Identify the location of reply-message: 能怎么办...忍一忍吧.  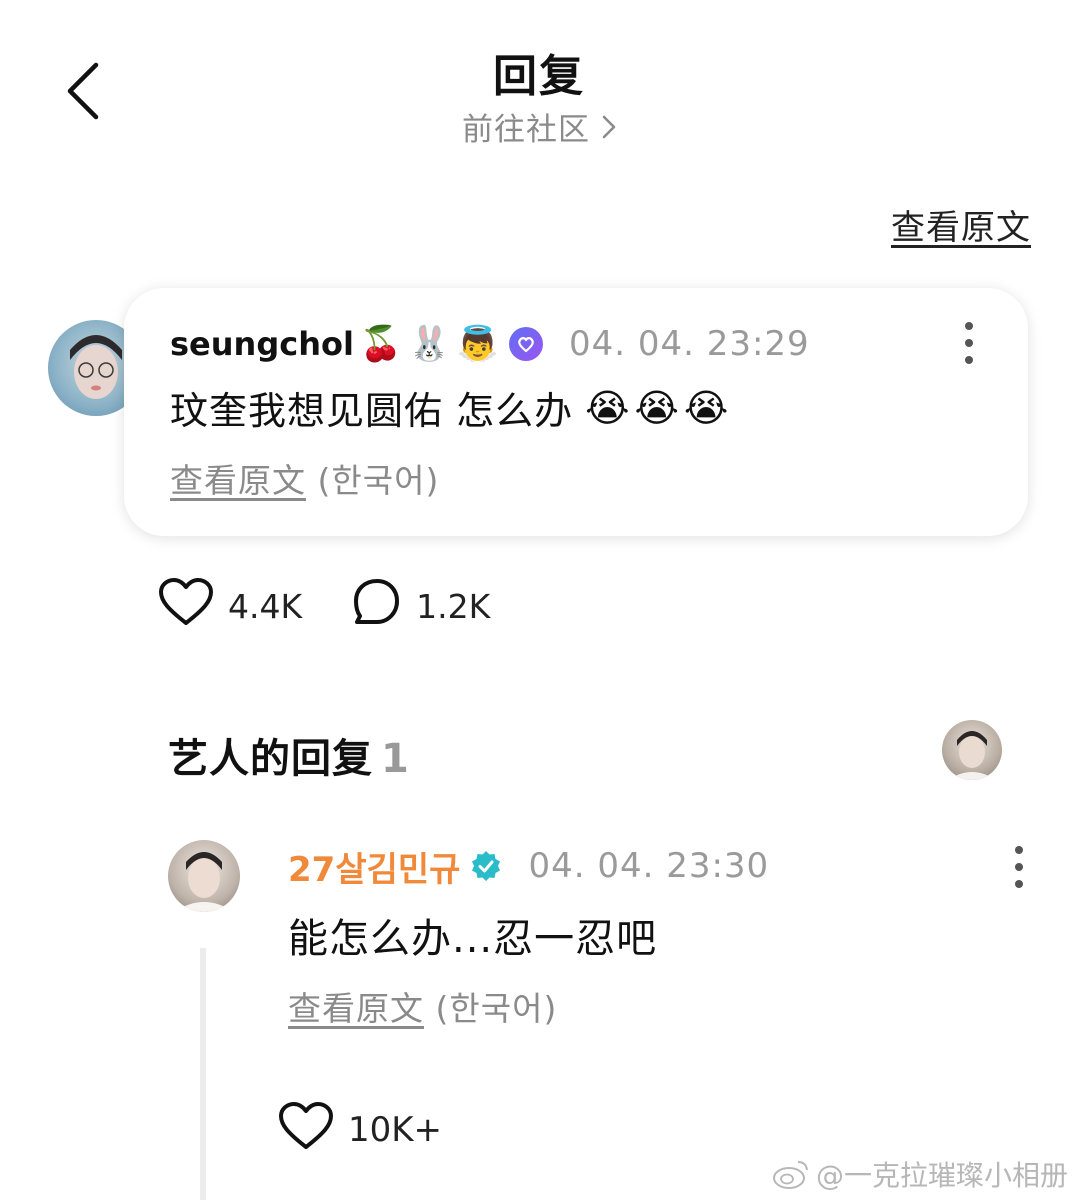
(473, 939).